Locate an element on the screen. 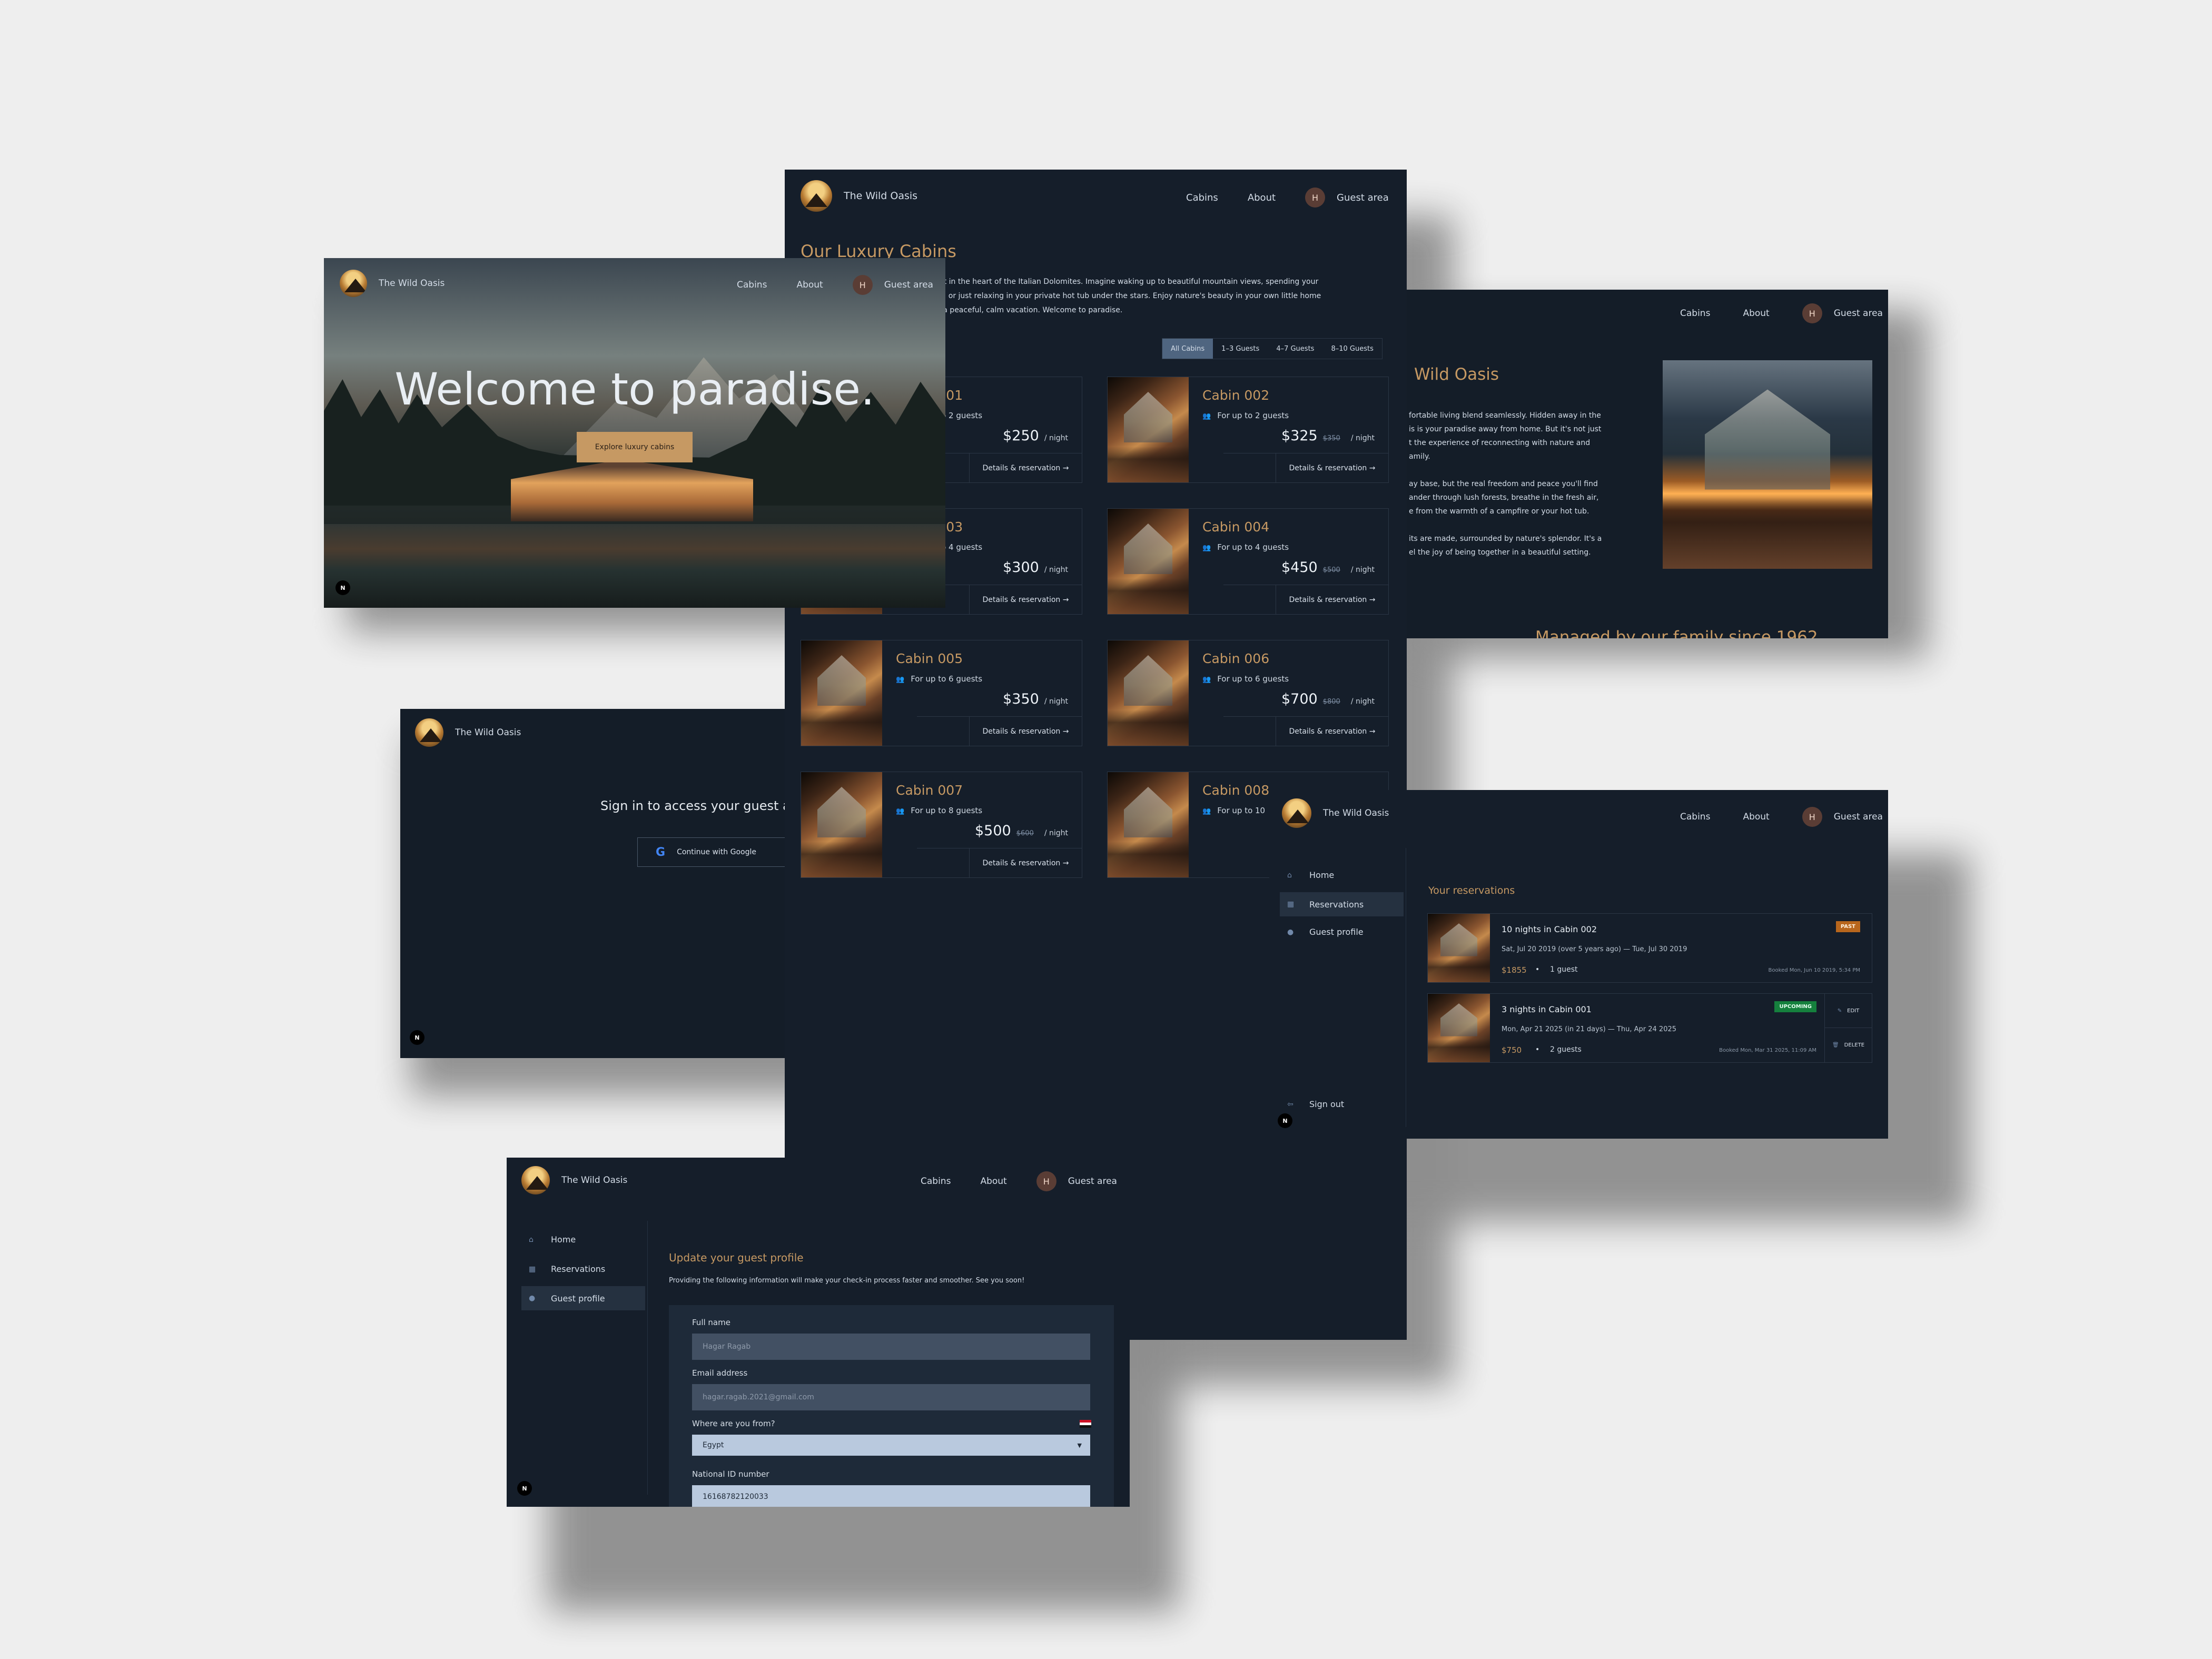  cabin-price: $700 $800/ night is located at coordinates (1328, 699).